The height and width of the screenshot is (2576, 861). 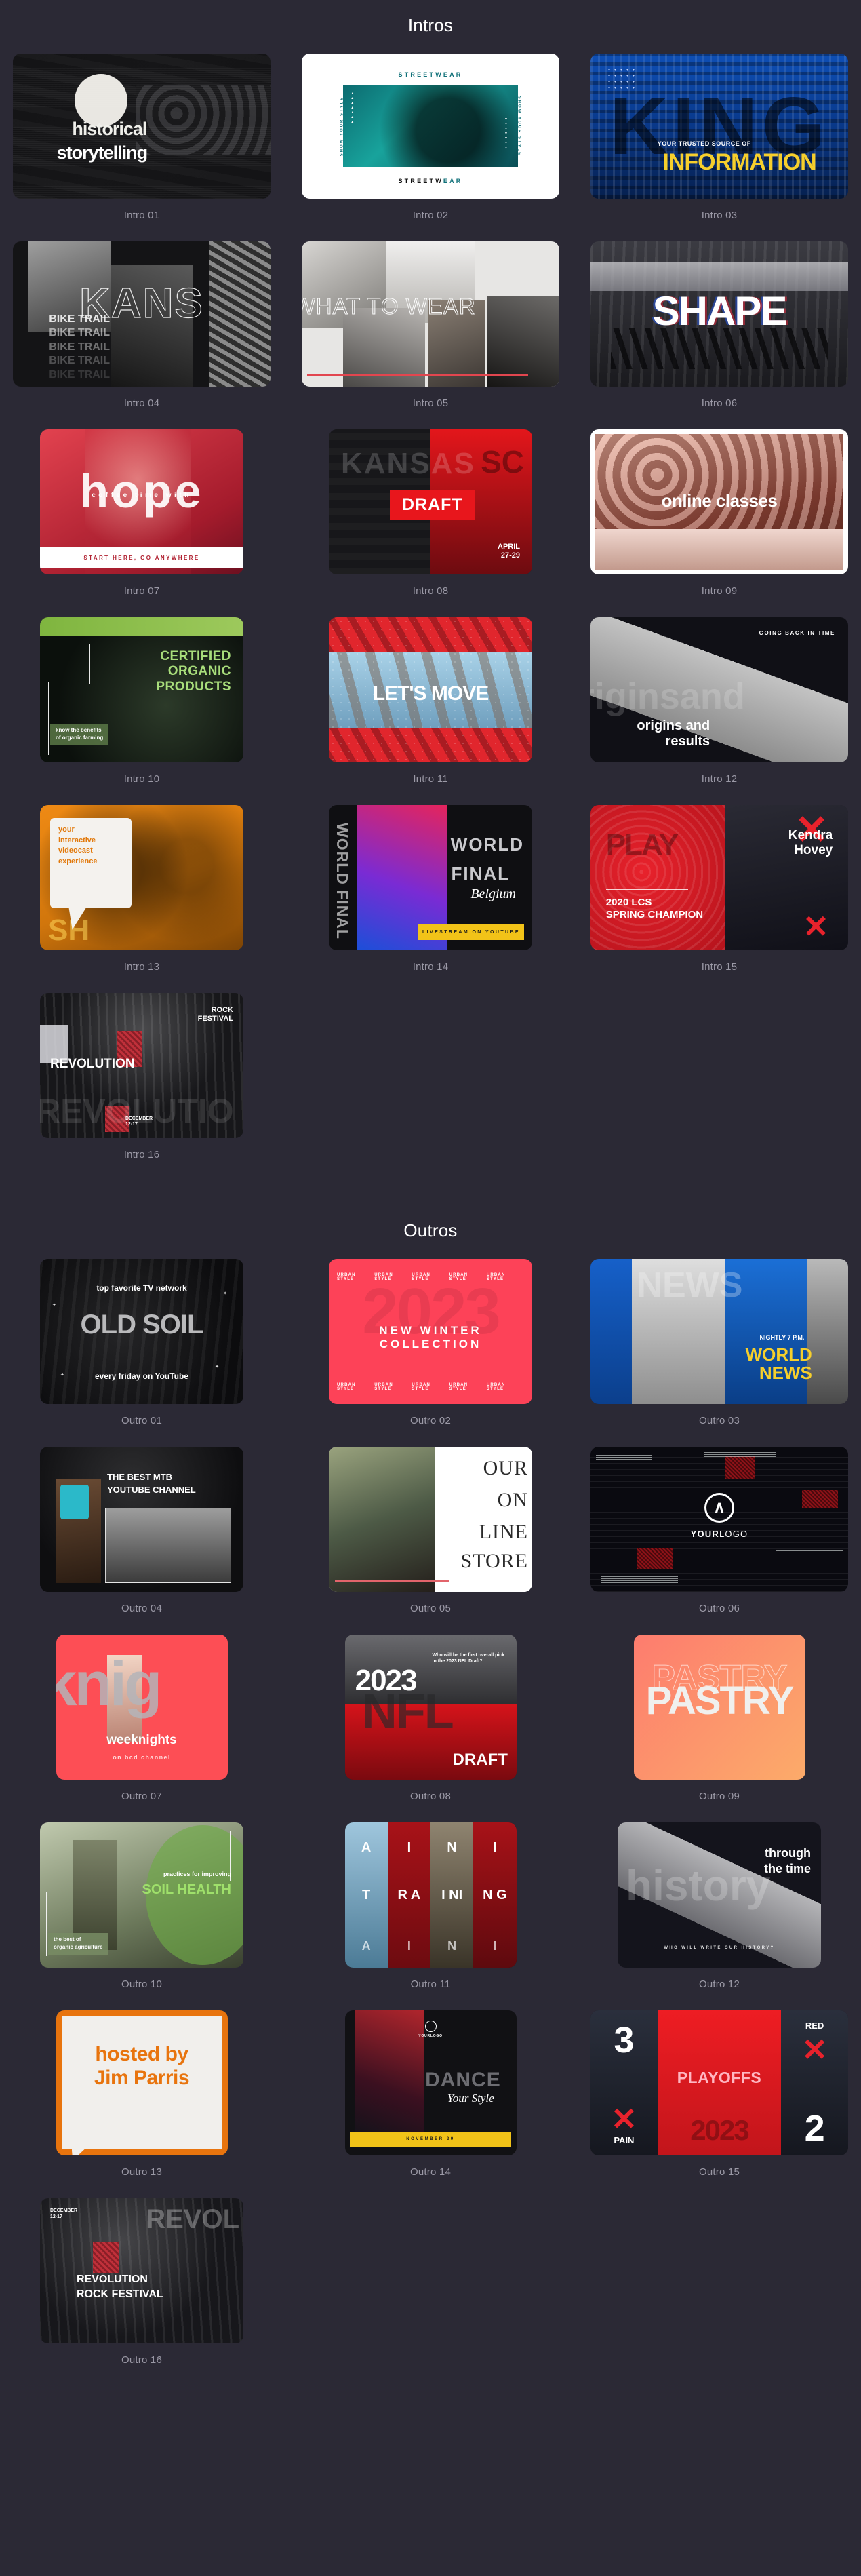 I want to click on card-caption: Outro 04, so click(x=142, y=1608).